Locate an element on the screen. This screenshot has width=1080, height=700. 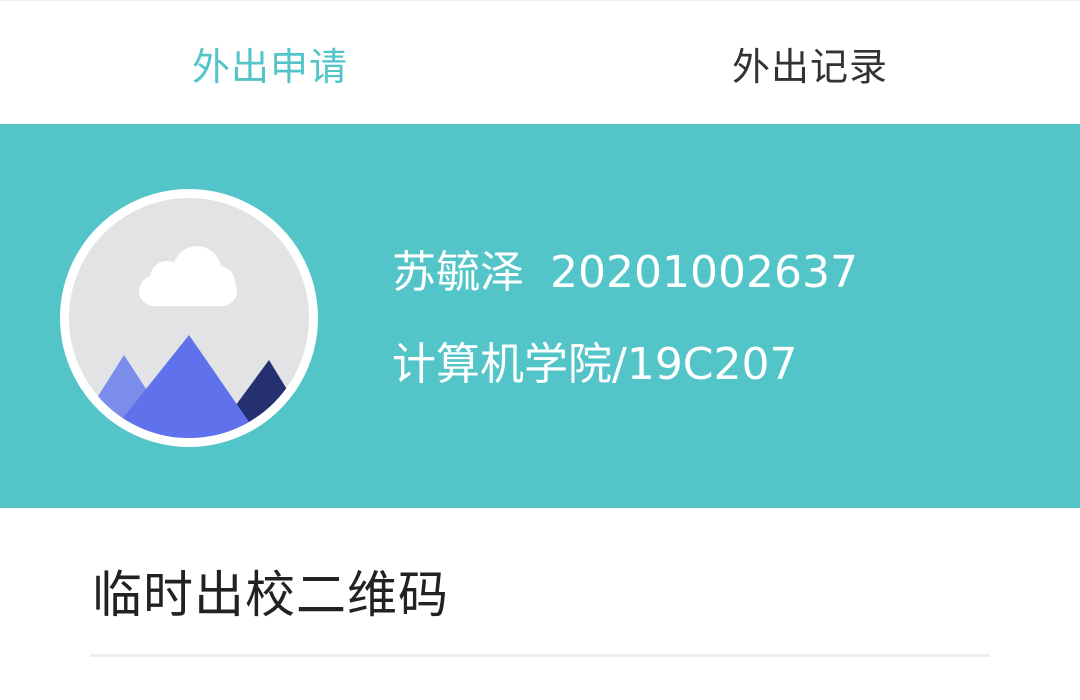
profile-name-id: 苏毓泽 20201002637 is located at coordinates (625, 268).